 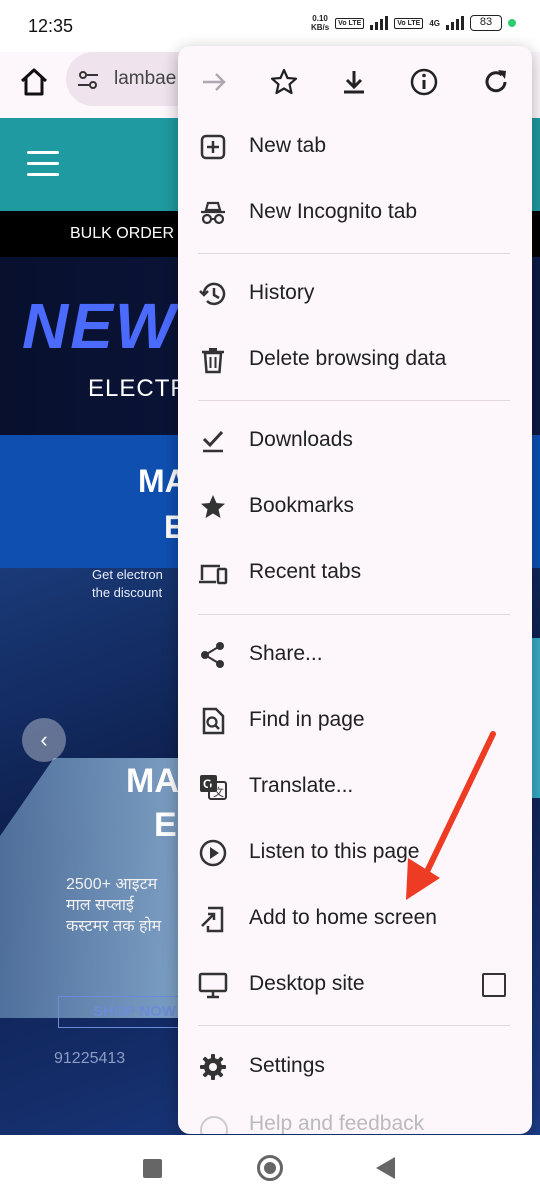 I want to click on status-icons: 0.10 KB/s Vo LTE Vo LTE 4G 83, so click(x=413, y=23).